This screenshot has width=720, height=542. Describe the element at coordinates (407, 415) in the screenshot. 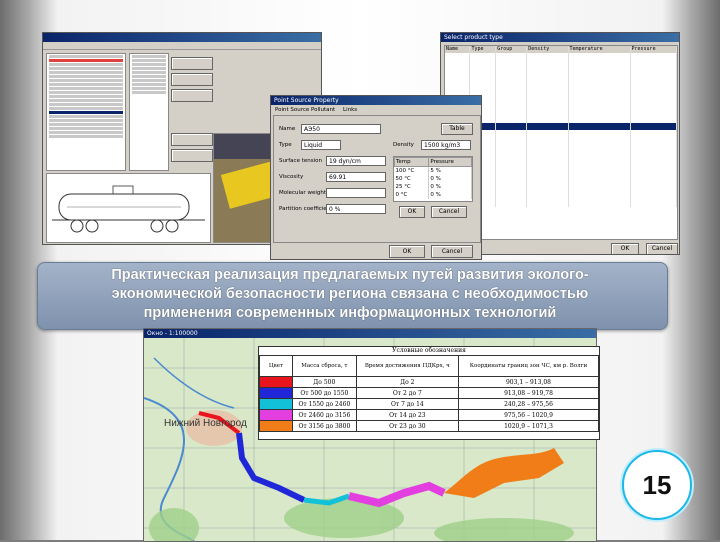

I see `legend-time: От 14 до 23` at that location.